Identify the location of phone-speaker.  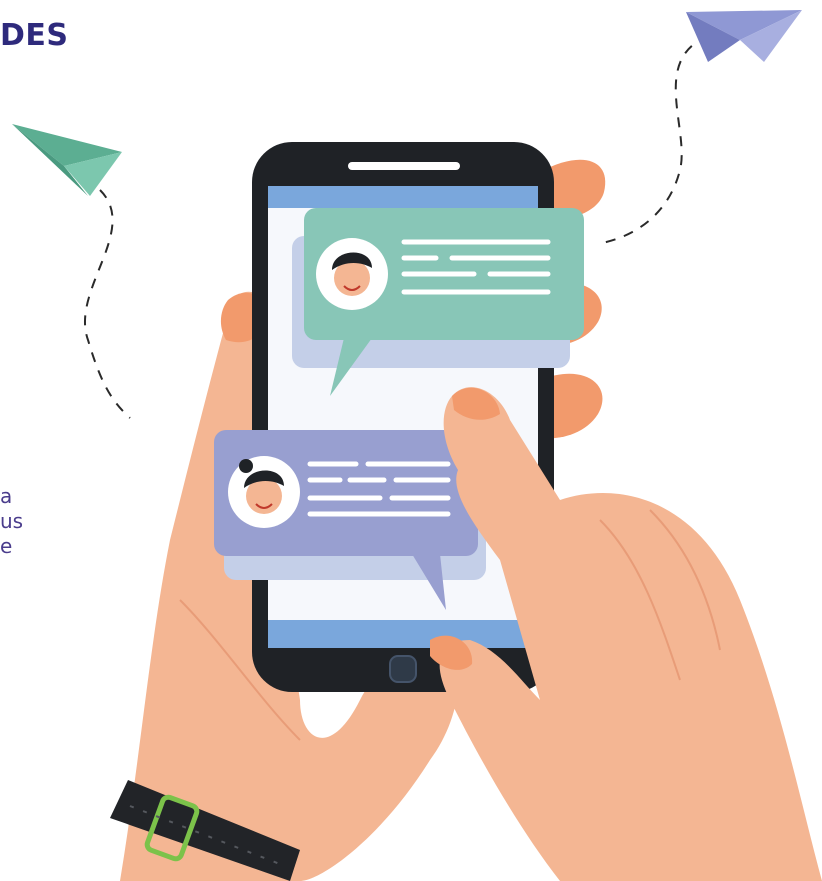
(404, 166).